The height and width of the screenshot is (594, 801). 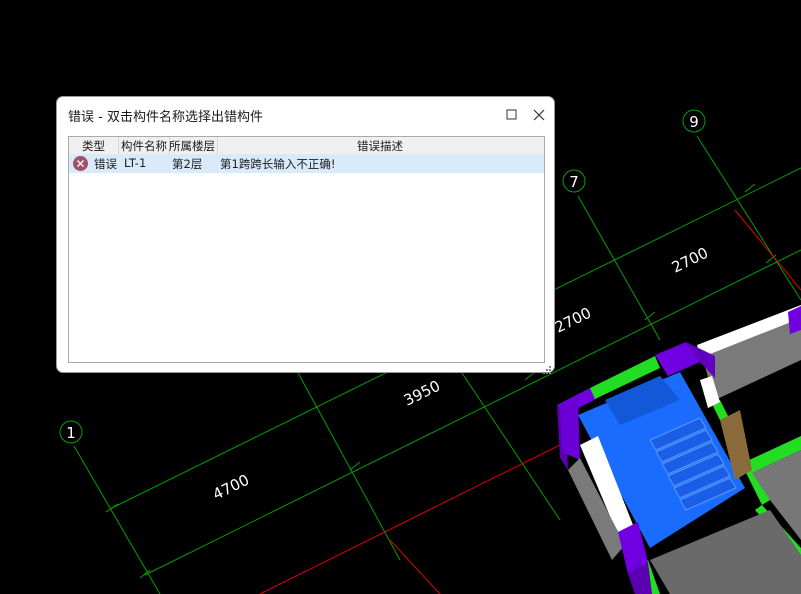 I want to click on maximize-icon, so click(x=512, y=115).